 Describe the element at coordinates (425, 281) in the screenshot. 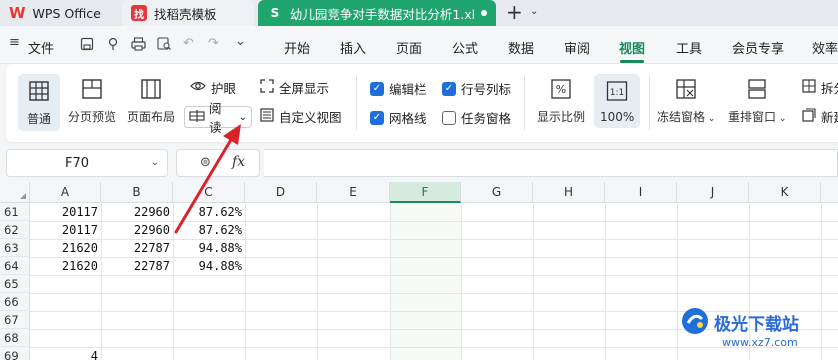

I see `active-column-highlight` at that location.